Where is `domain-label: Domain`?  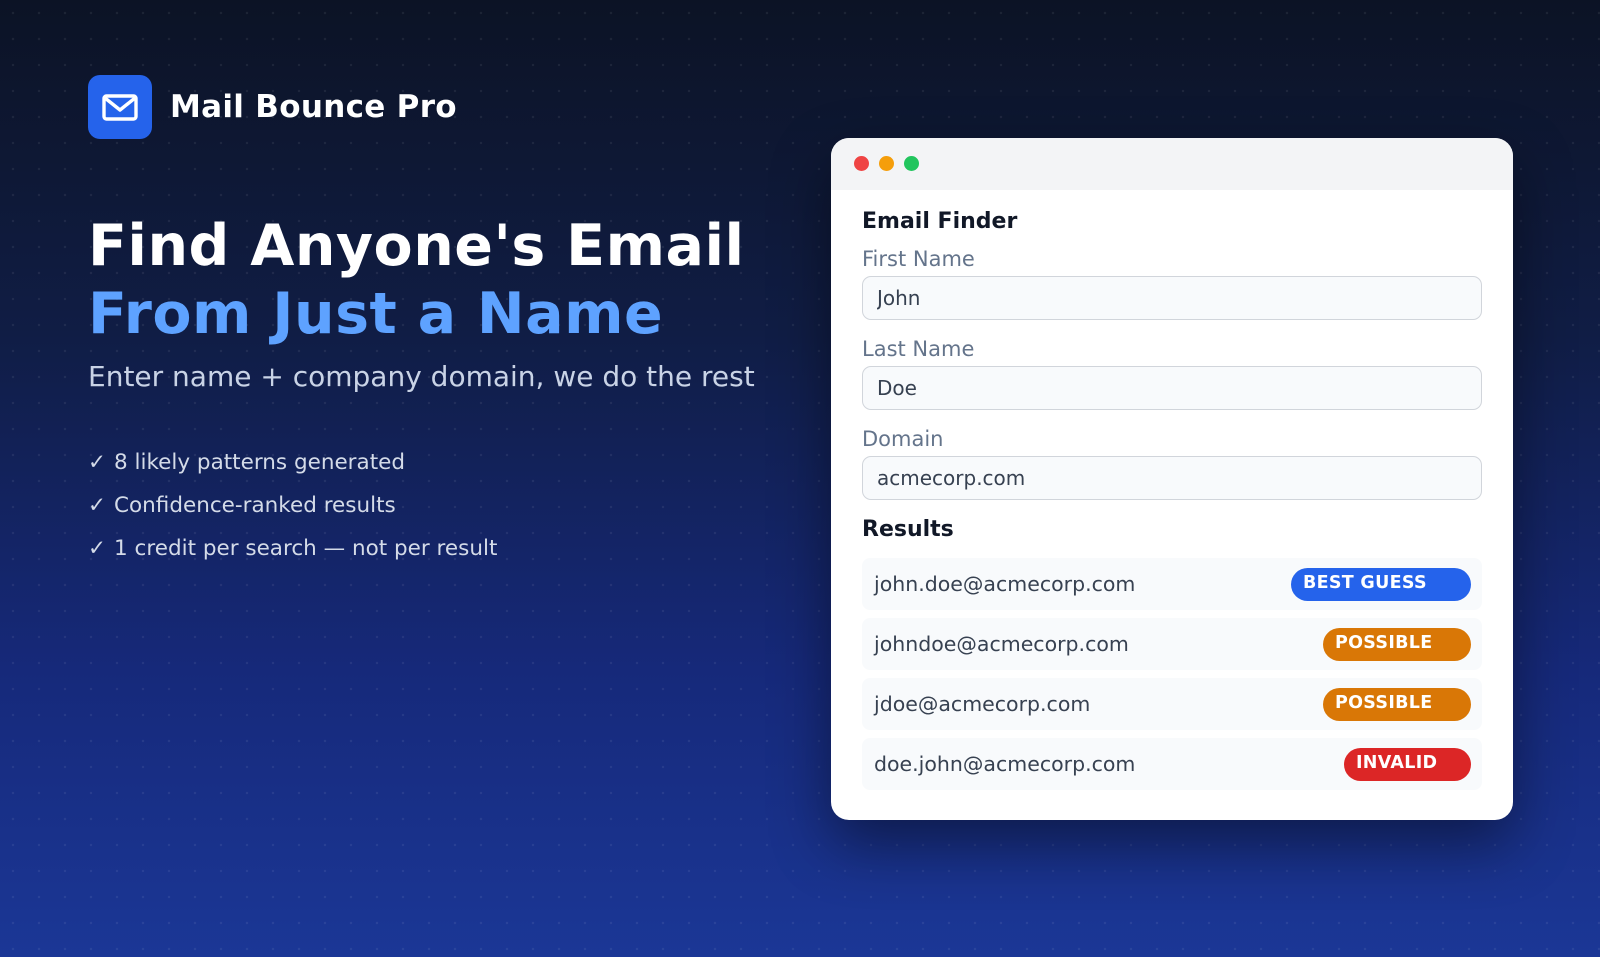
domain-label: Domain is located at coordinates (903, 439).